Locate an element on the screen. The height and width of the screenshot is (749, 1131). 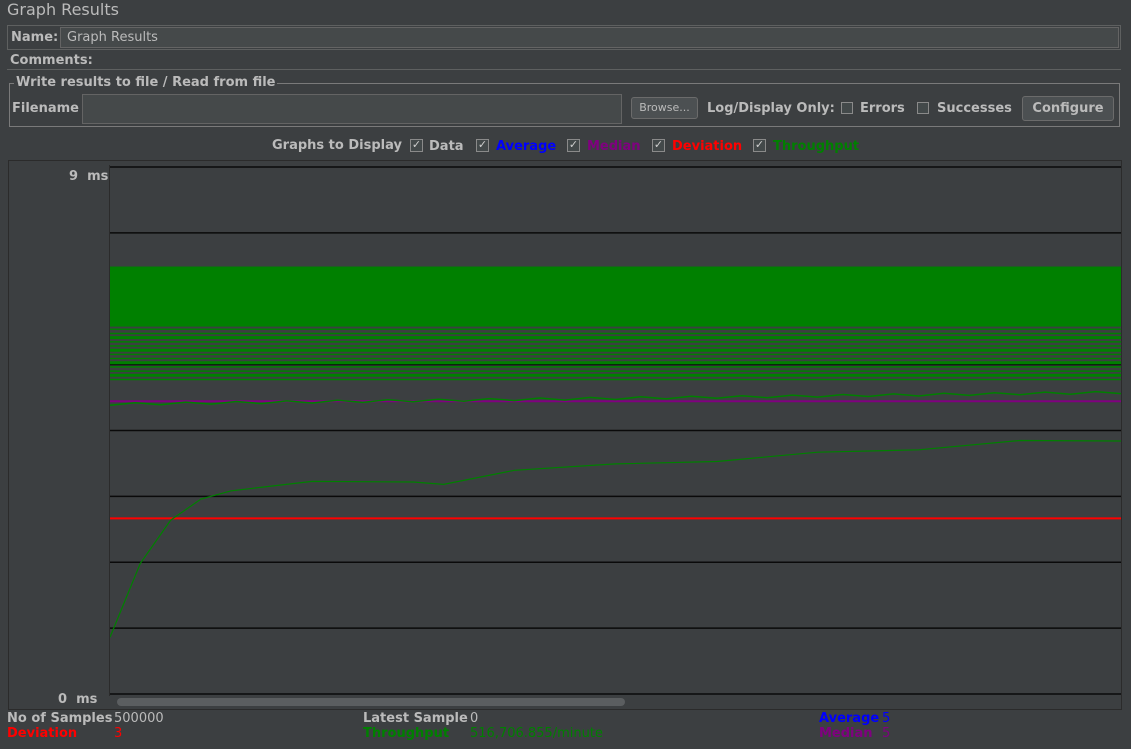
name-field is located at coordinates (589, 37).